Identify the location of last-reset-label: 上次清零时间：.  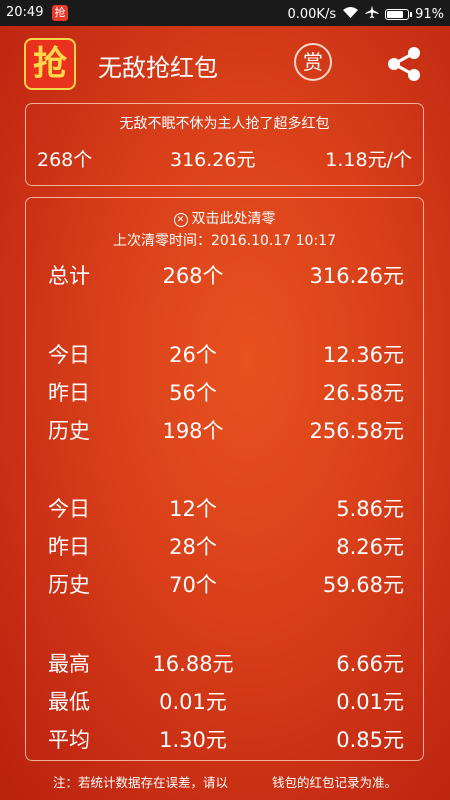
(162, 241).